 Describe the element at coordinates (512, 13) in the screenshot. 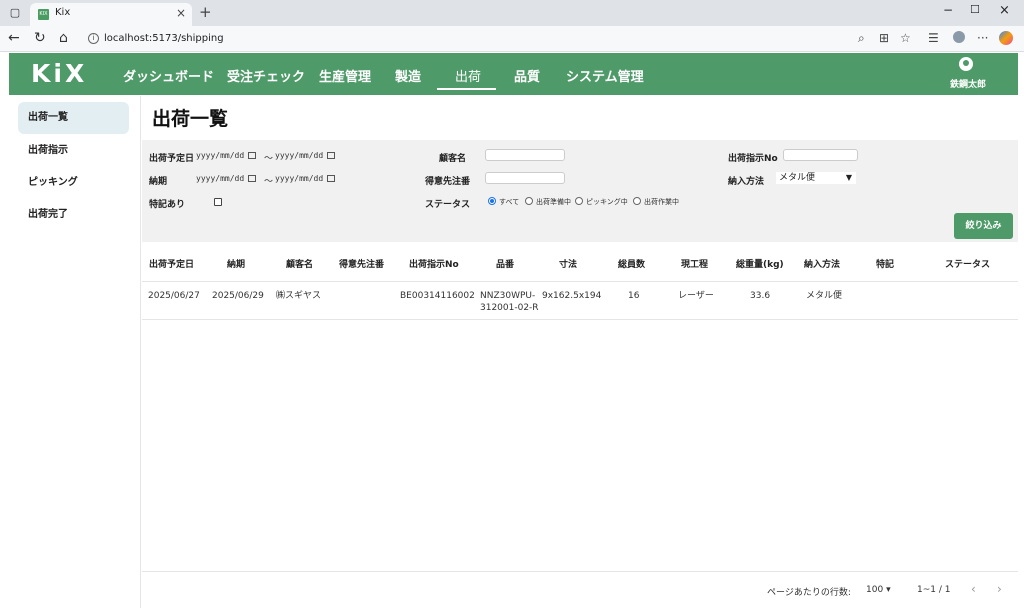

I see `browser-tab-bar: ▢ KIX Kix × + − ☐ ×` at that location.